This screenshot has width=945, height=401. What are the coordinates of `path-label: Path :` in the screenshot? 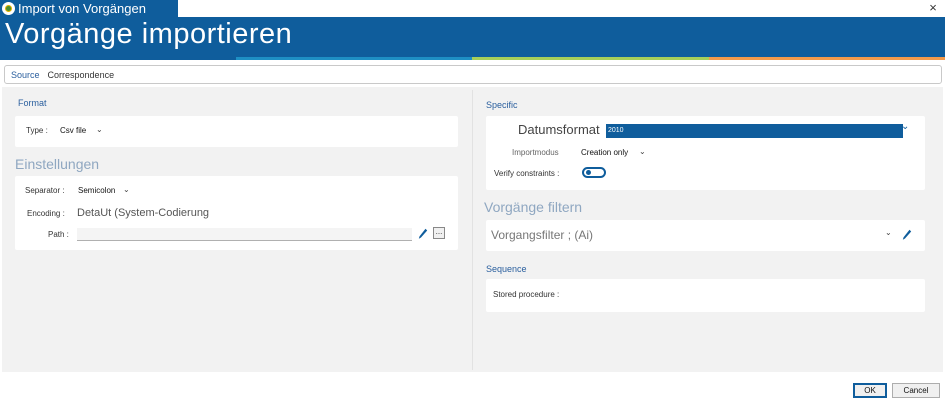 It's located at (58, 234).